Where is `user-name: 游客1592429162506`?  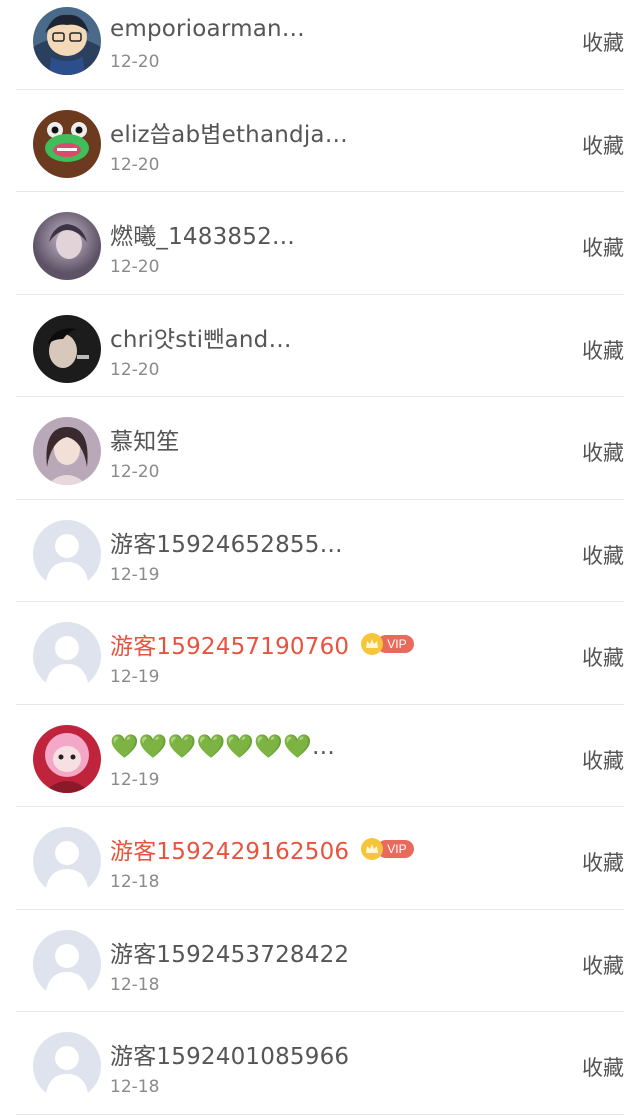
user-name: 游客1592429162506 is located at coordinates (229, 849).